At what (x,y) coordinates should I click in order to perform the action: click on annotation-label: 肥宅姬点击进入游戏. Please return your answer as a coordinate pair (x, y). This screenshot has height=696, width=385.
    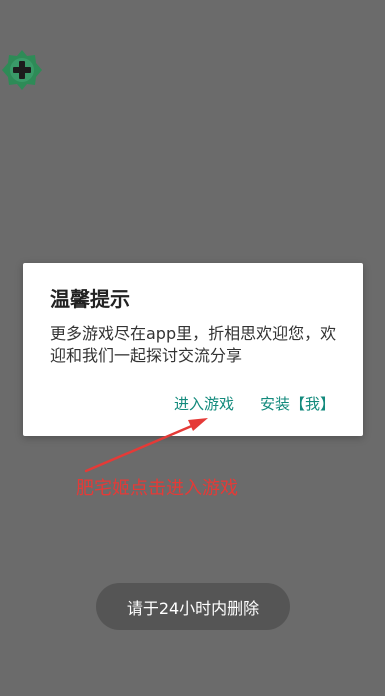
    Looking at the image, I should click on (157, 488).